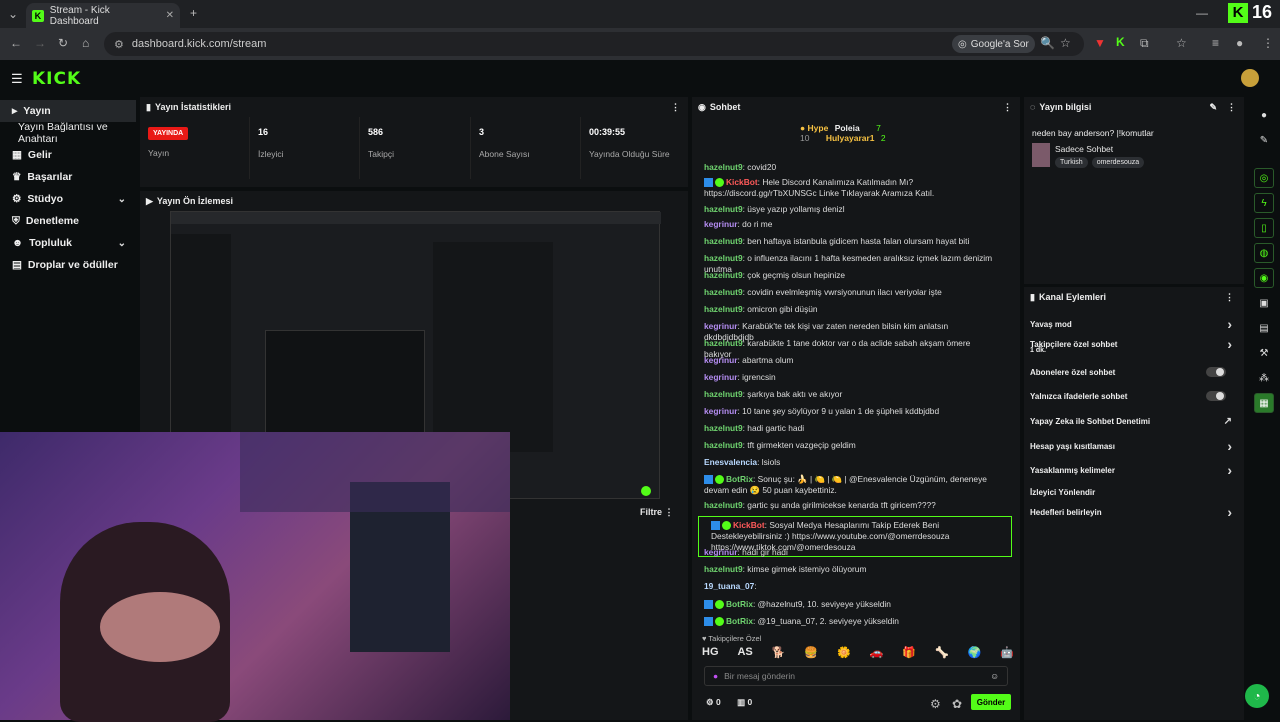 This screenshot has height=722, width=1280. Describe the element at coordinates (1250, 78) in the screenshot. I see `user-avatar` at that location.